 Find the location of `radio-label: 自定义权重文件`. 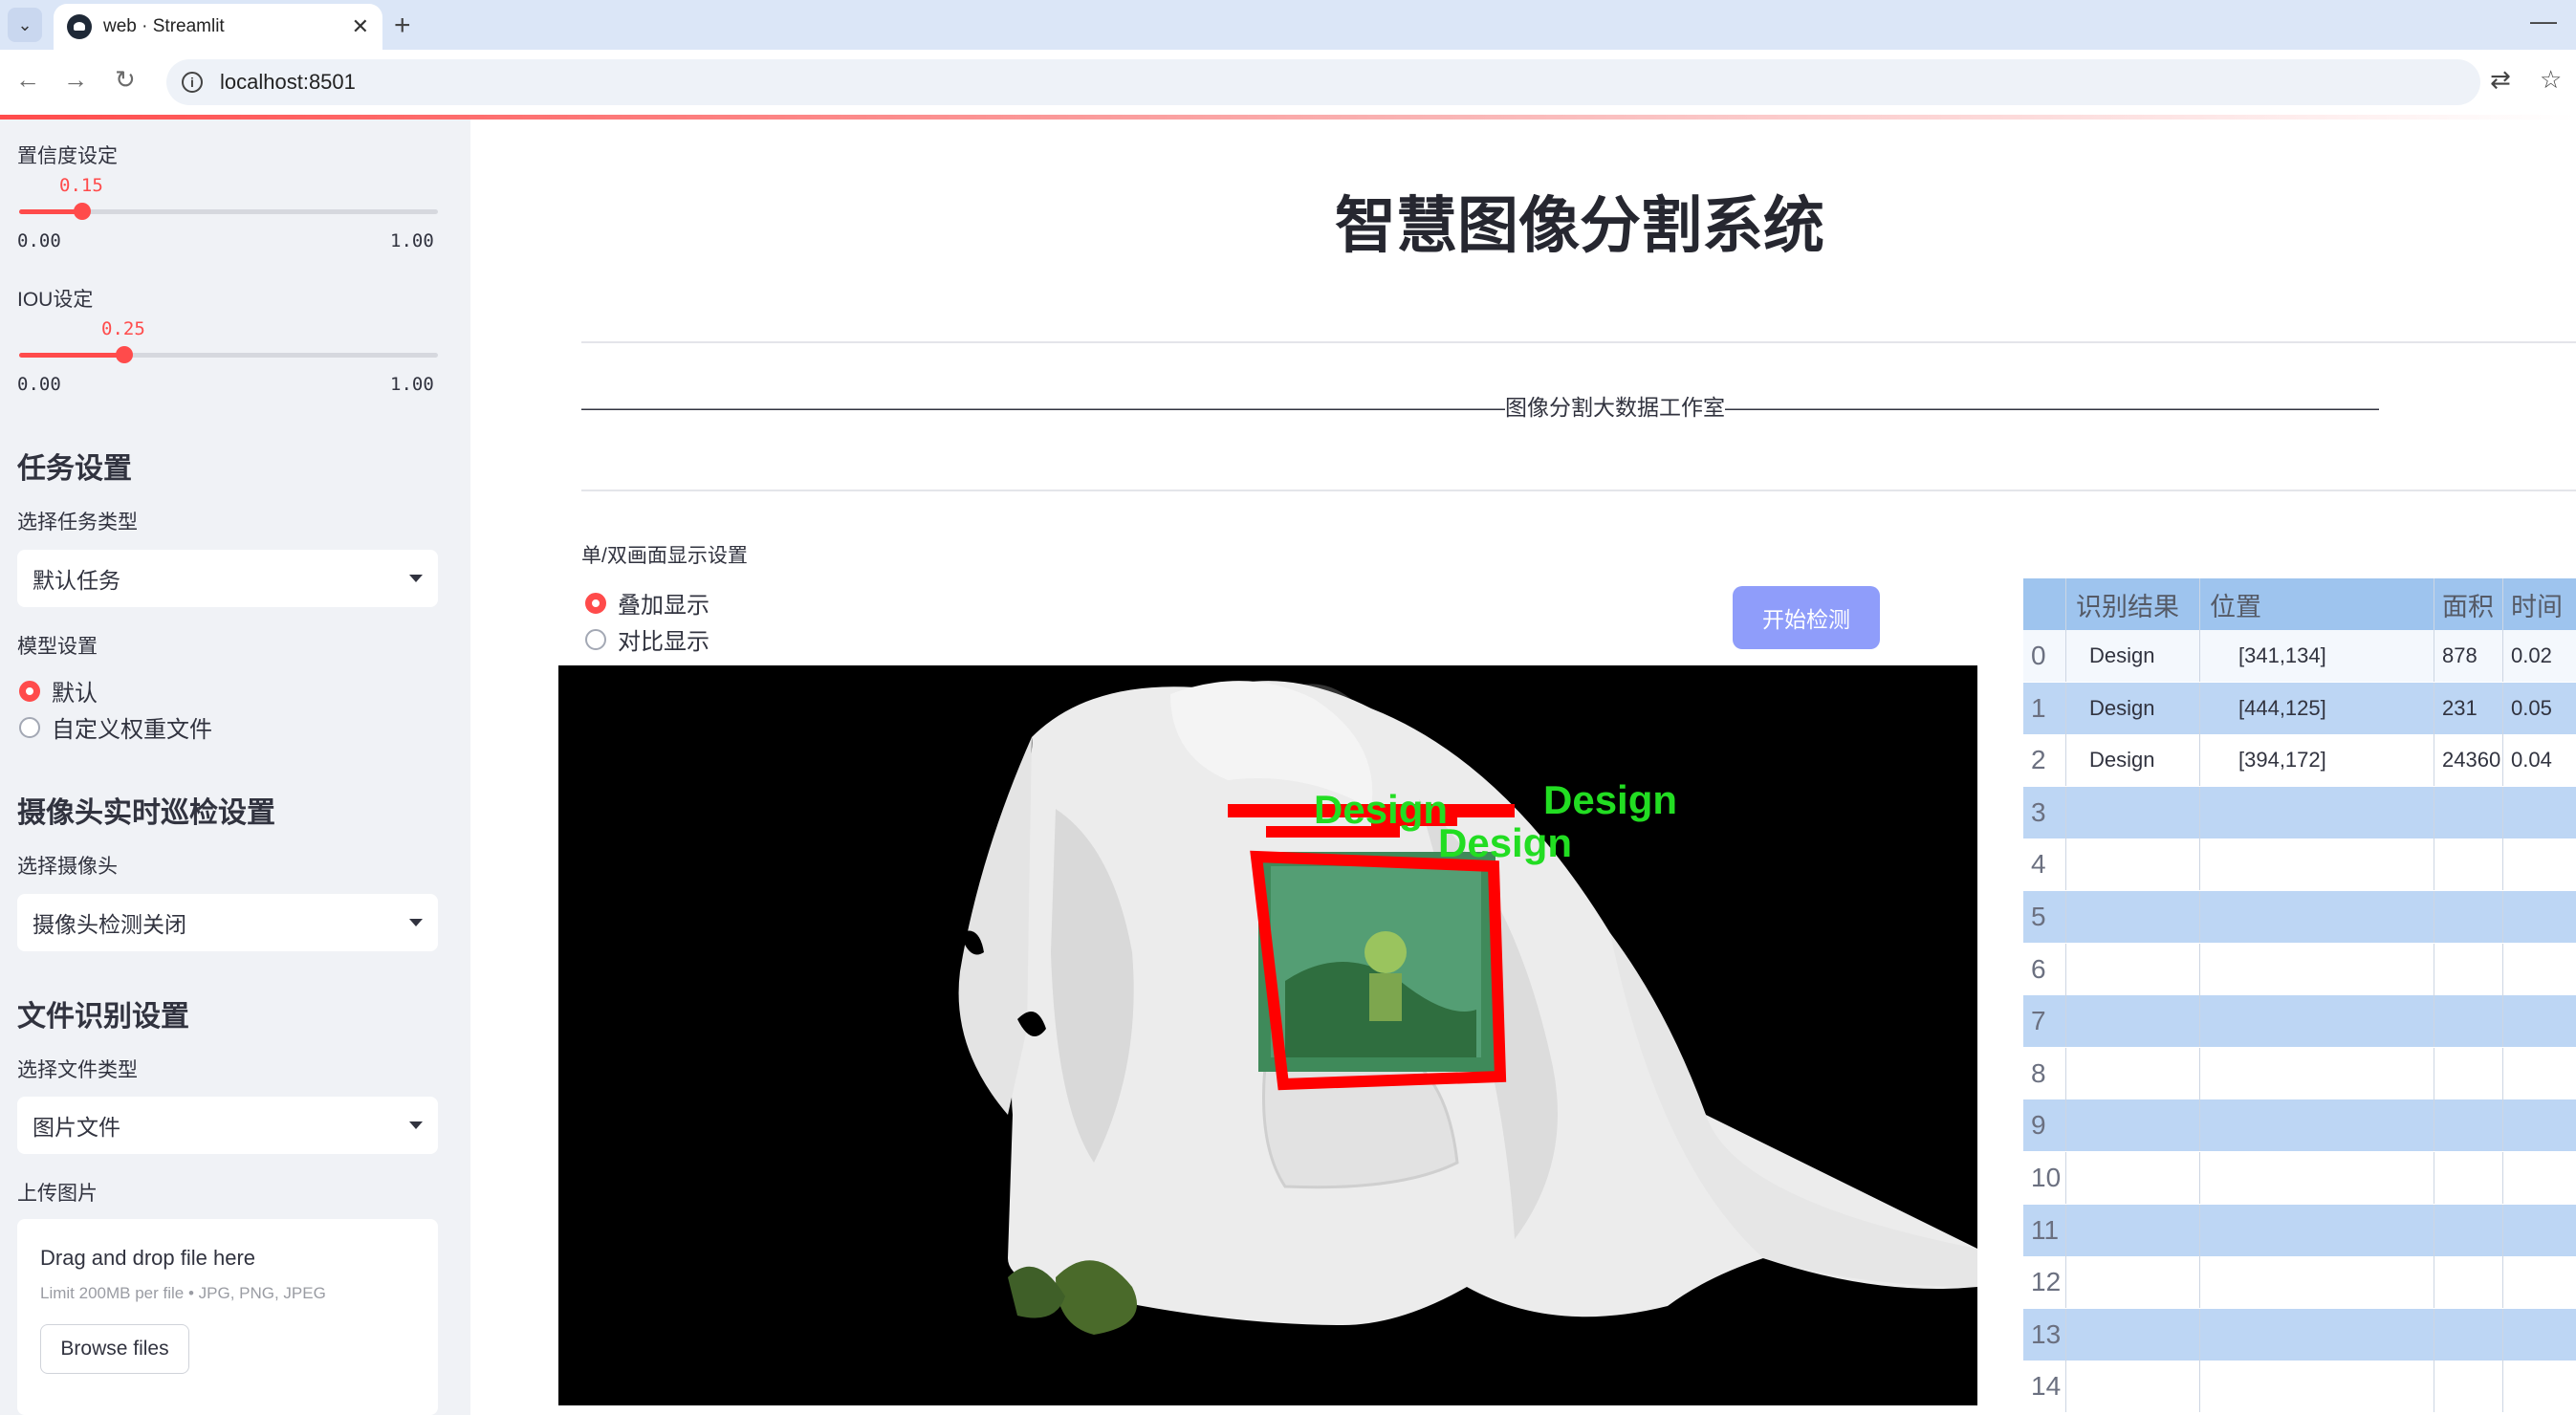

radio-label: 自定义权重文件 is located at coordinates (132, 730).